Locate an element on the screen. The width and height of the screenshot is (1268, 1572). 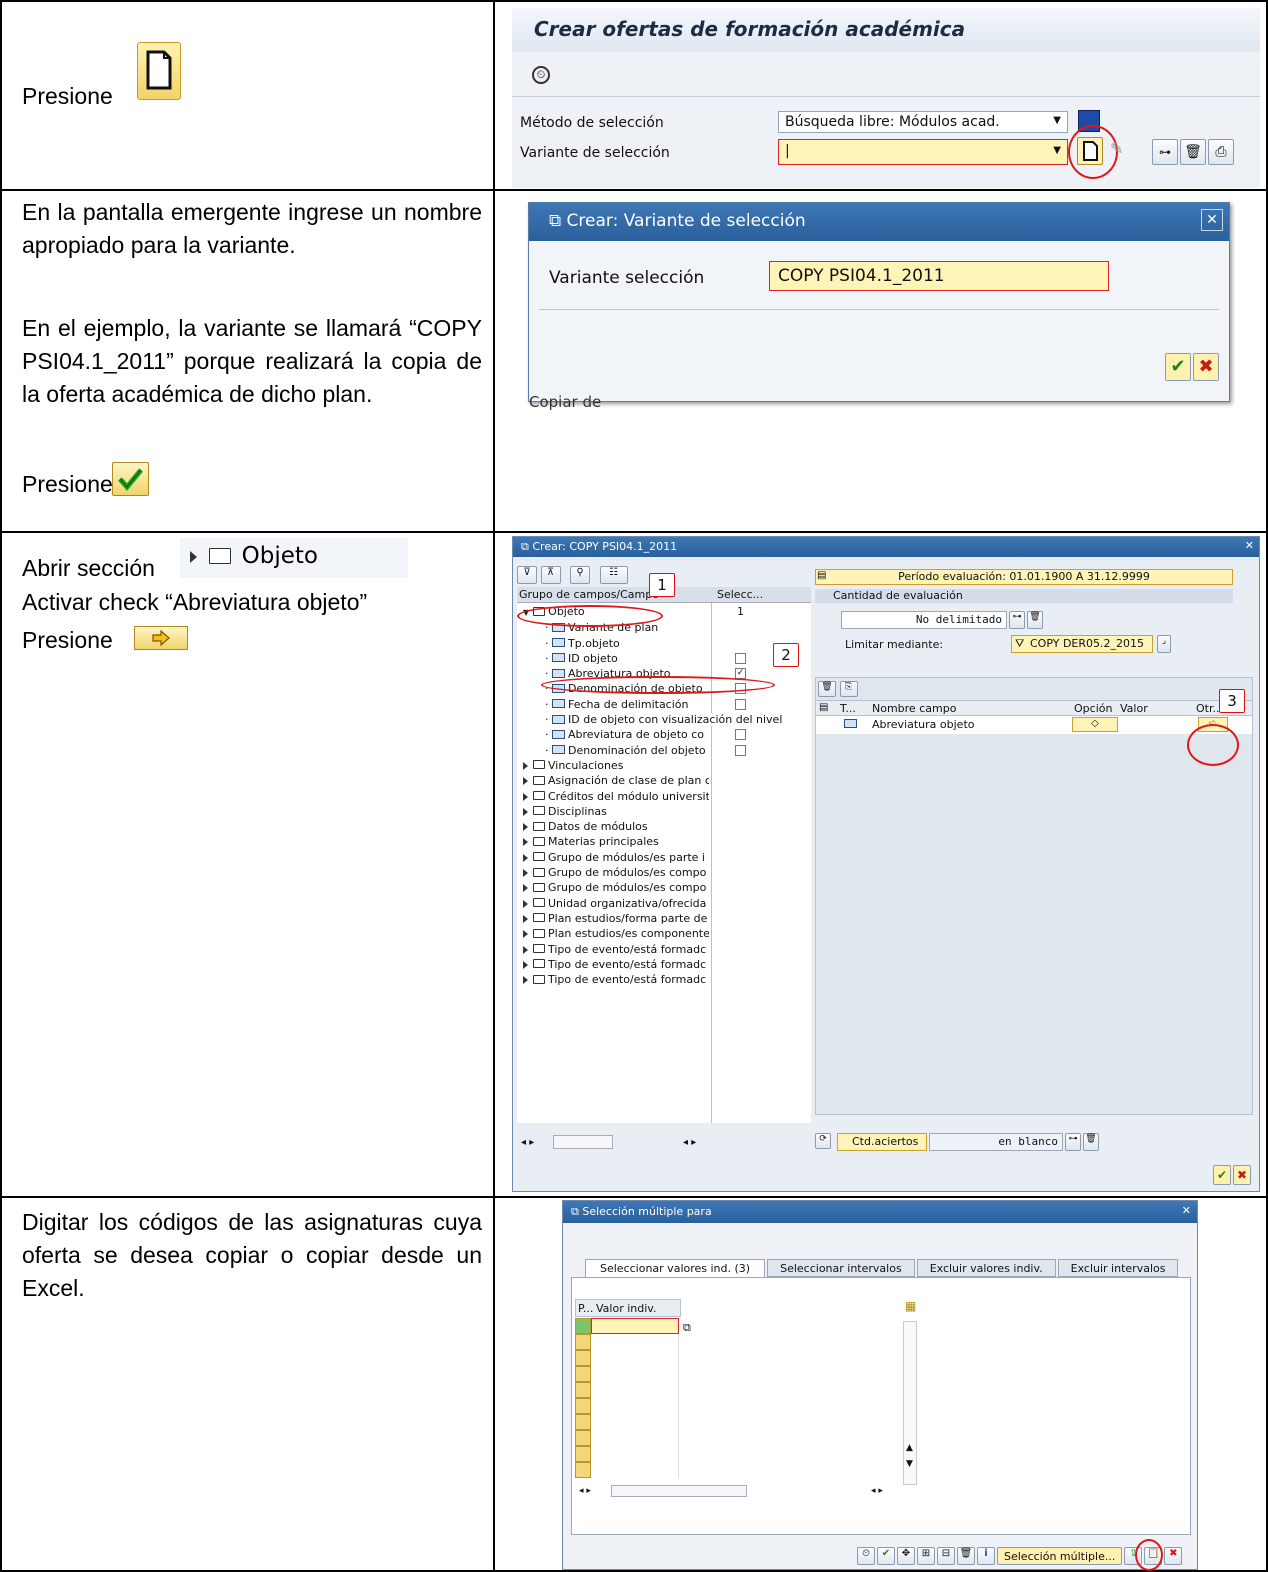
cancel-button: ✖ is located at coordinates (1242, 1175).